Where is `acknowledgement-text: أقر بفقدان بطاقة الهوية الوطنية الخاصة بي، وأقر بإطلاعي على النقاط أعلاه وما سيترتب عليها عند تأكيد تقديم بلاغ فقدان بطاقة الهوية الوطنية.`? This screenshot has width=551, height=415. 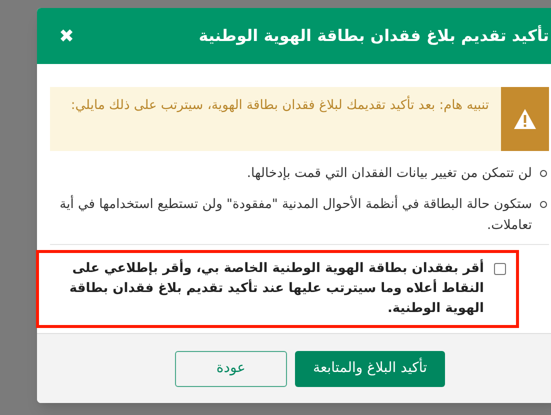 acknowledgement-text: أقر بفقدان بطاقة الهوية الوطنية الخاصة بي، وأقر بإطلاعي على النقاط أعلاه وما سيترتب عليها عند تأكيد تقديم بلاغ فقدان بطاقة الهوية الوطنية. is located at coordinates (276, 288).